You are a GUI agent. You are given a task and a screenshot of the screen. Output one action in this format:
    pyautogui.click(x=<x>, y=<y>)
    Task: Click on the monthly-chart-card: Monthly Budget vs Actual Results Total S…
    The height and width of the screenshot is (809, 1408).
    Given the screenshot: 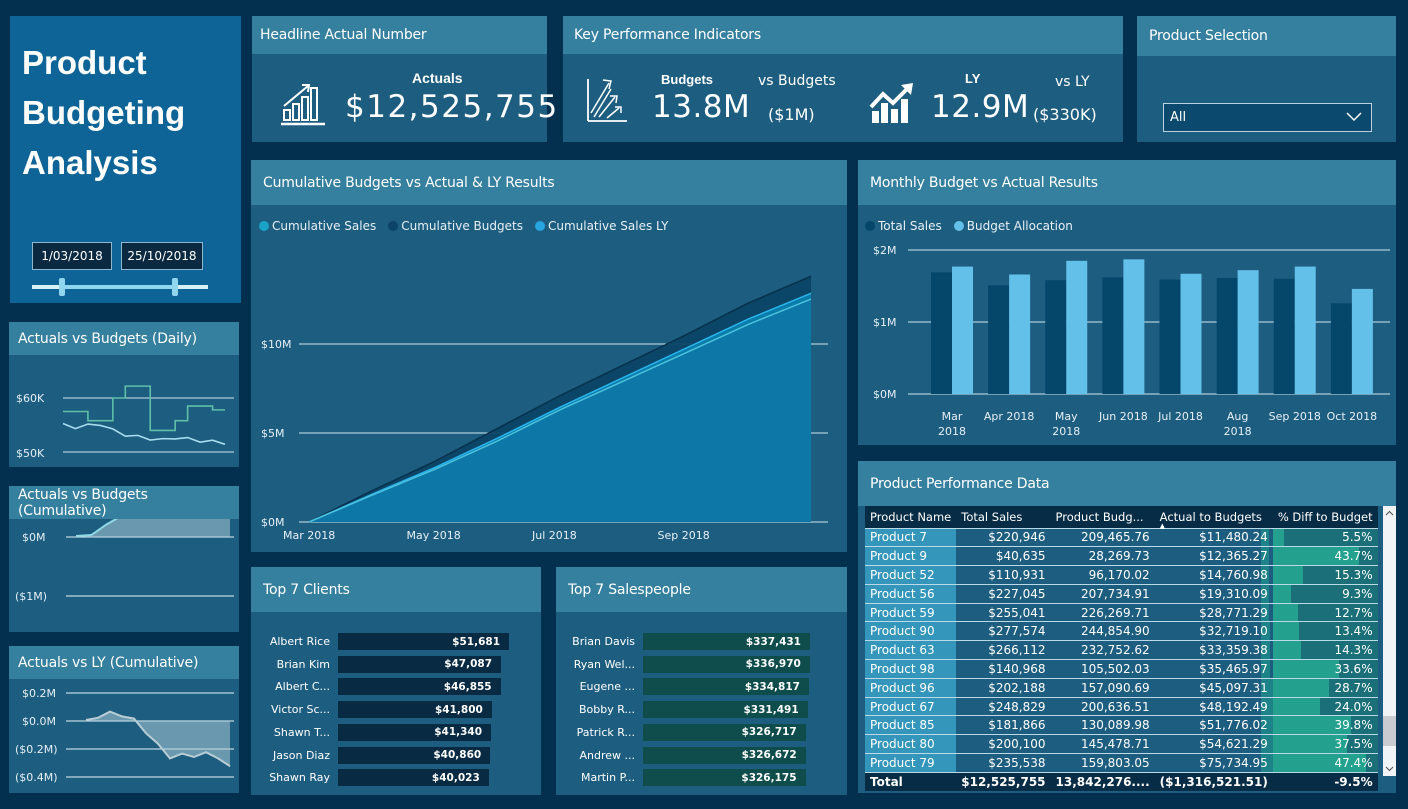 What is the action you would take?
    pyautogui.click(x=1127, y=302)
    